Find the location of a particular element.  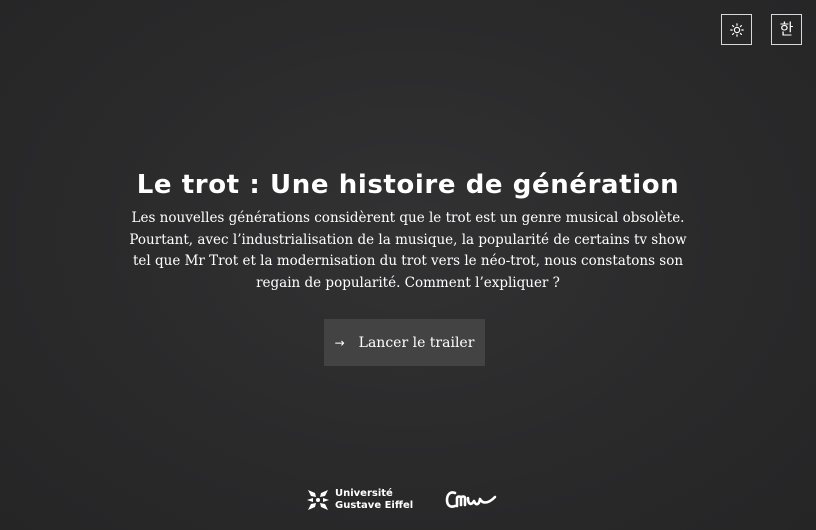

launch-trailer-label: Lancer le trailer is located at coordinates (416, 342).